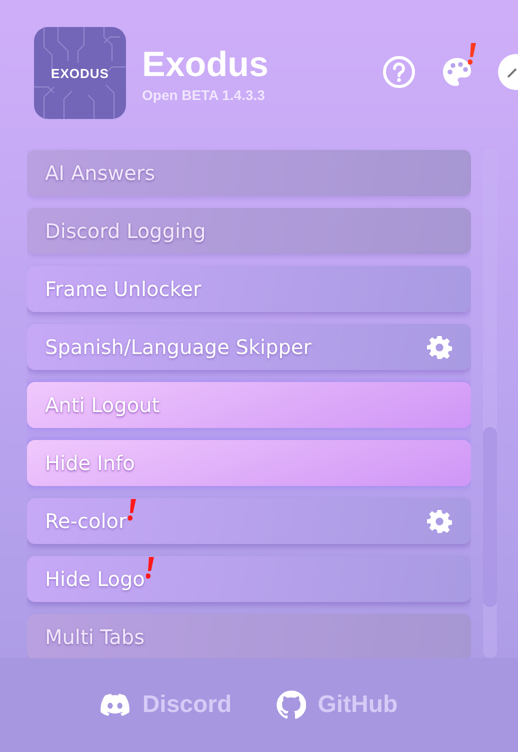 The height and width of the screenshot is (752, 518). I want to click on version-label: Open BETA 1.4.3.3, so click(204, 95).